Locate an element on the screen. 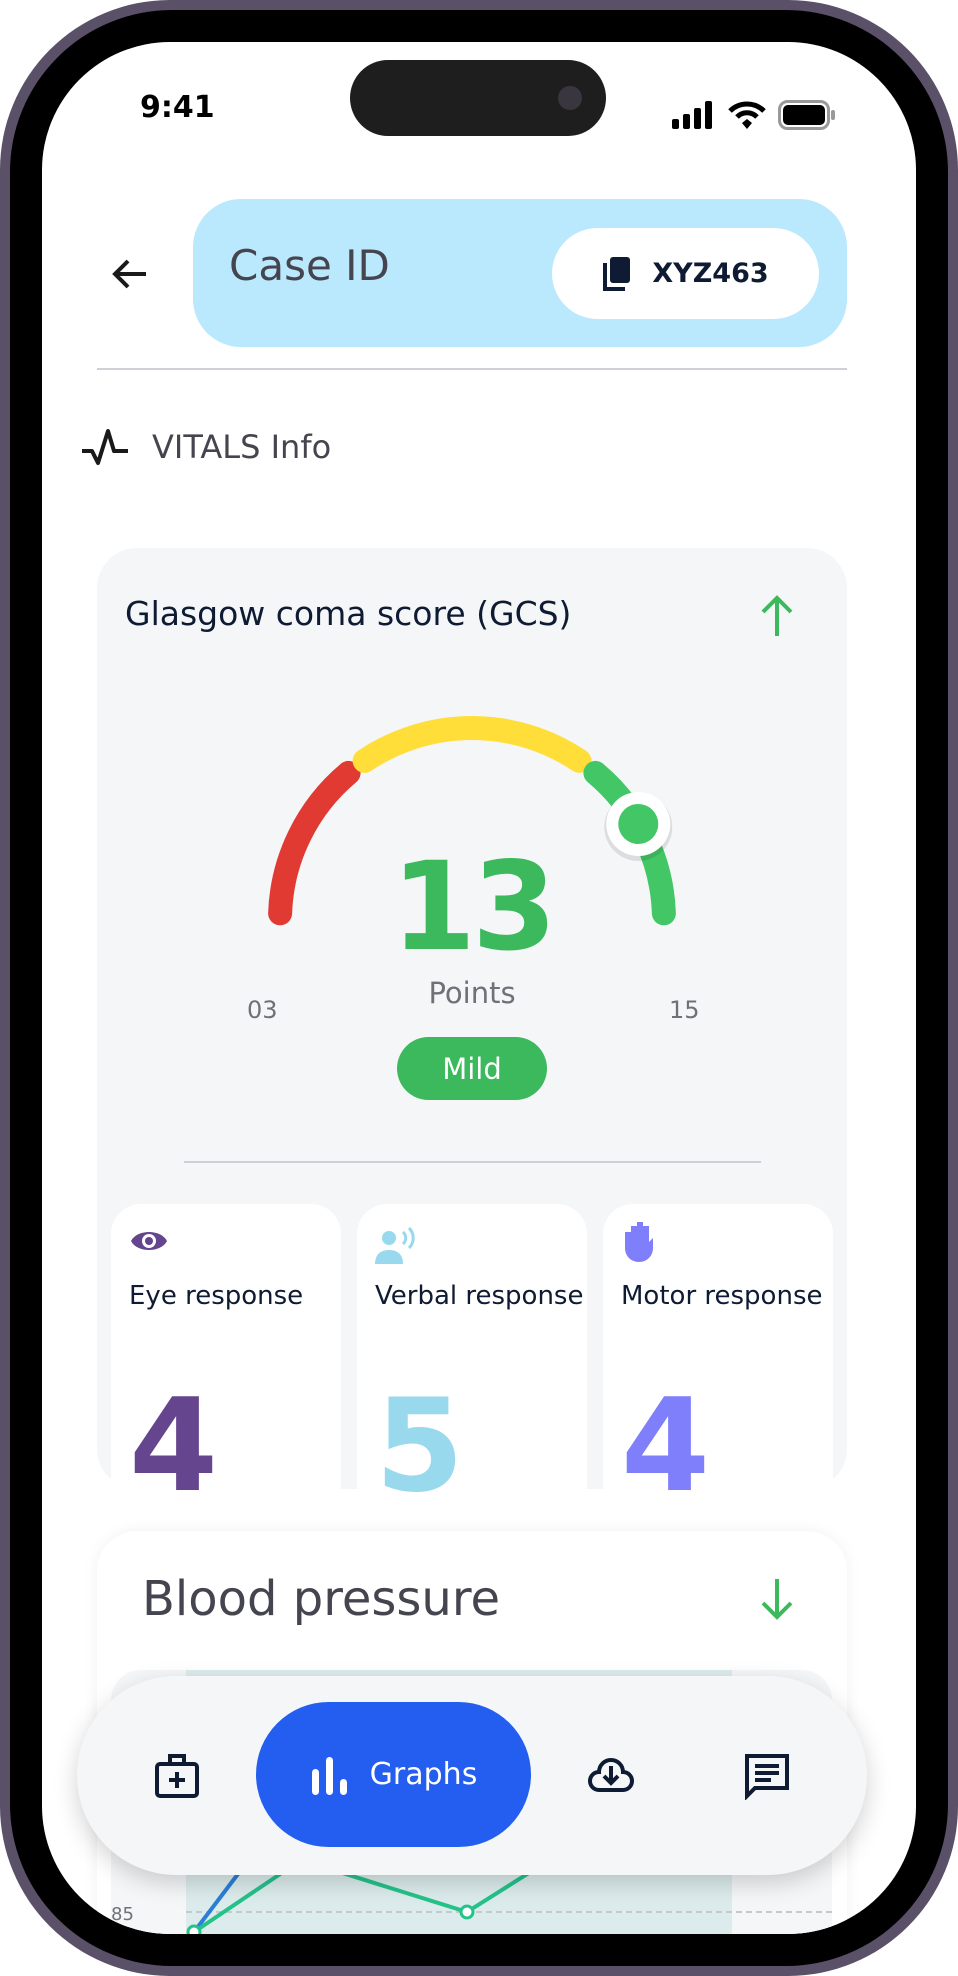  copy-icon is located at coordinates (617, 273).